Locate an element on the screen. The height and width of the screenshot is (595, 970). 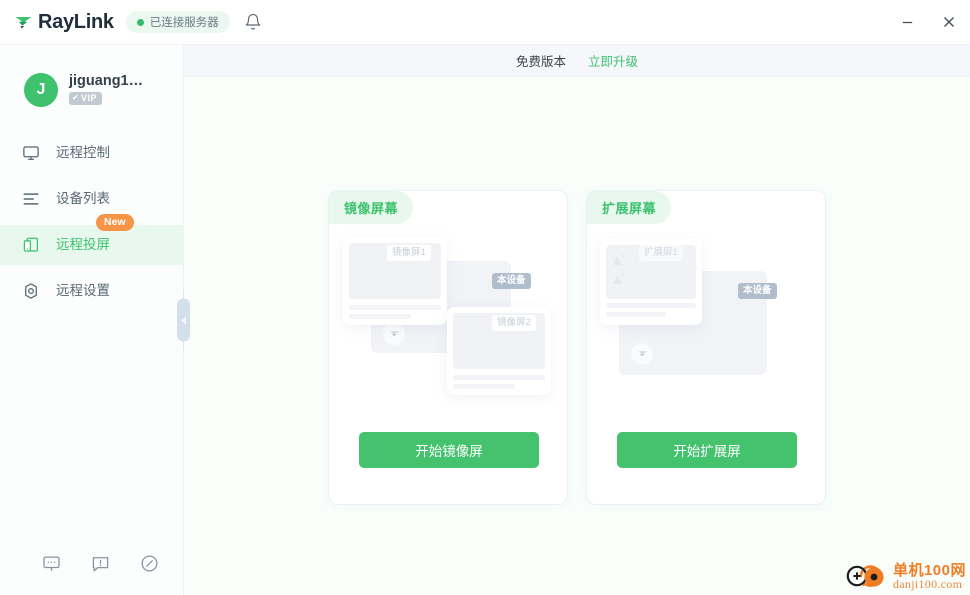
check-icon: ✔ is located at coordinates (76, 98).